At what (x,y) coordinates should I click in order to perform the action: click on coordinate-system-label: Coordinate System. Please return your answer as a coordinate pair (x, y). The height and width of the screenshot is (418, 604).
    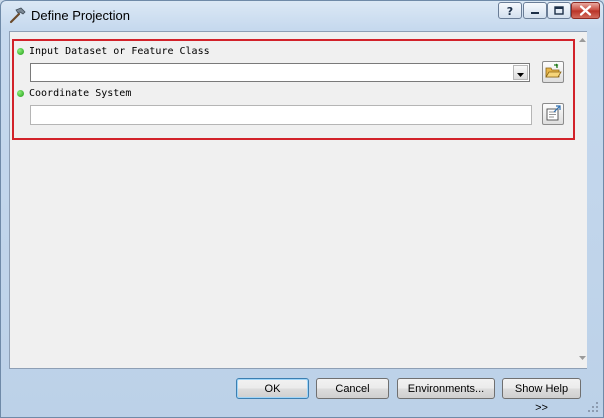
    Looking at the image, I should click on (80, 93).